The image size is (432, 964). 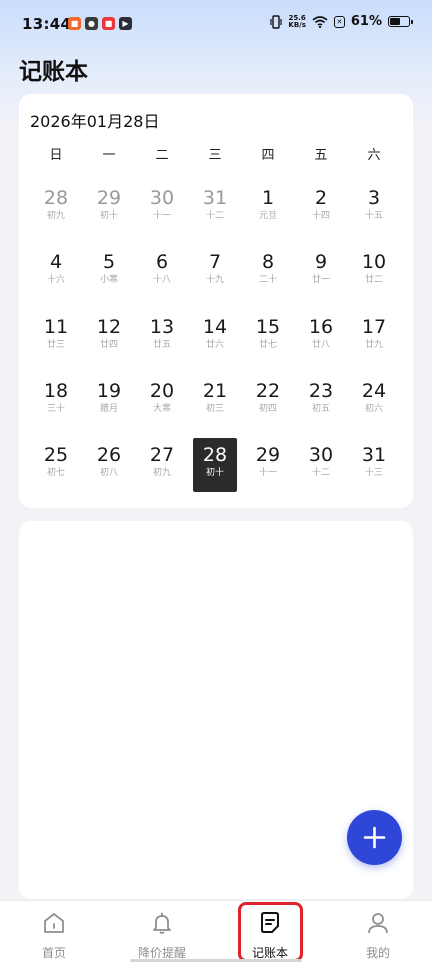 I want to click on app-notification-icon: ■, so click(x=108, y=23).